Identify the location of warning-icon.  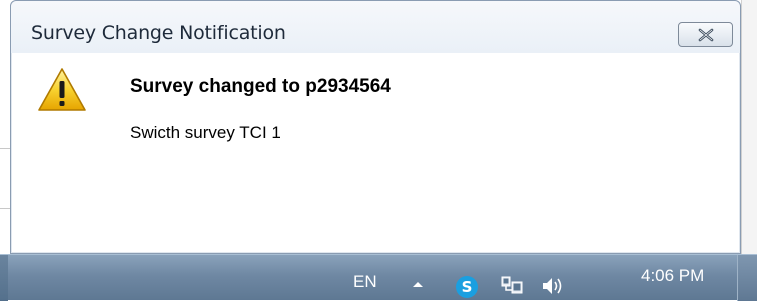
(62, 89).